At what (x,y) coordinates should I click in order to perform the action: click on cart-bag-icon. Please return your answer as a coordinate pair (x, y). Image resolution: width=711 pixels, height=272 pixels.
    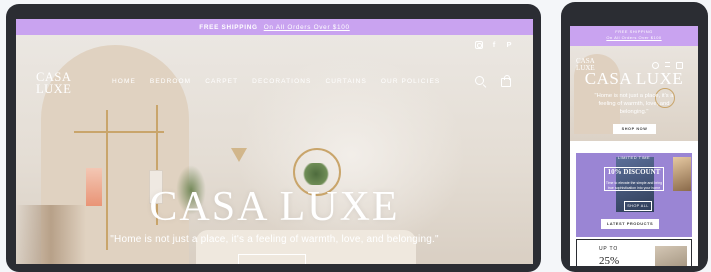
    Looking at the image, I should click on (506, 81).